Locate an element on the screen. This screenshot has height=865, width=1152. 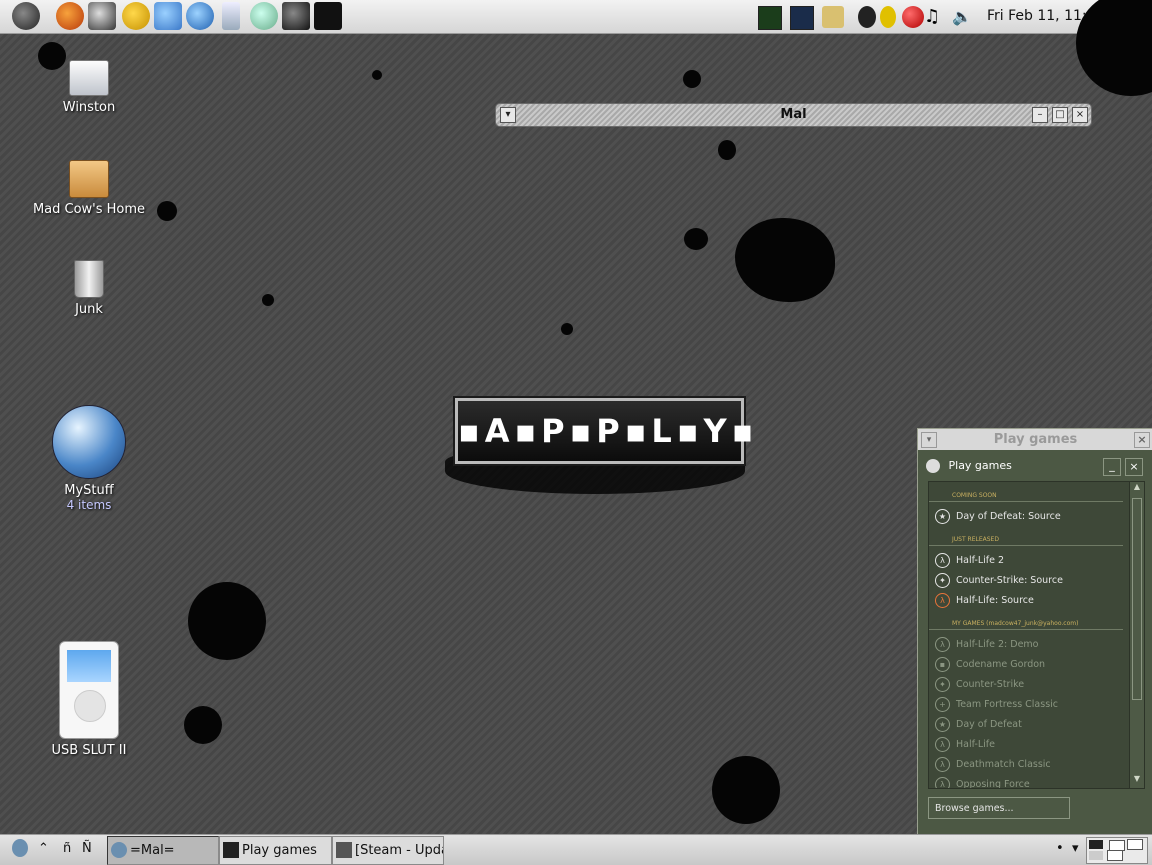
game-item: λ Opposing Force is located at coordinates (1029, 781).